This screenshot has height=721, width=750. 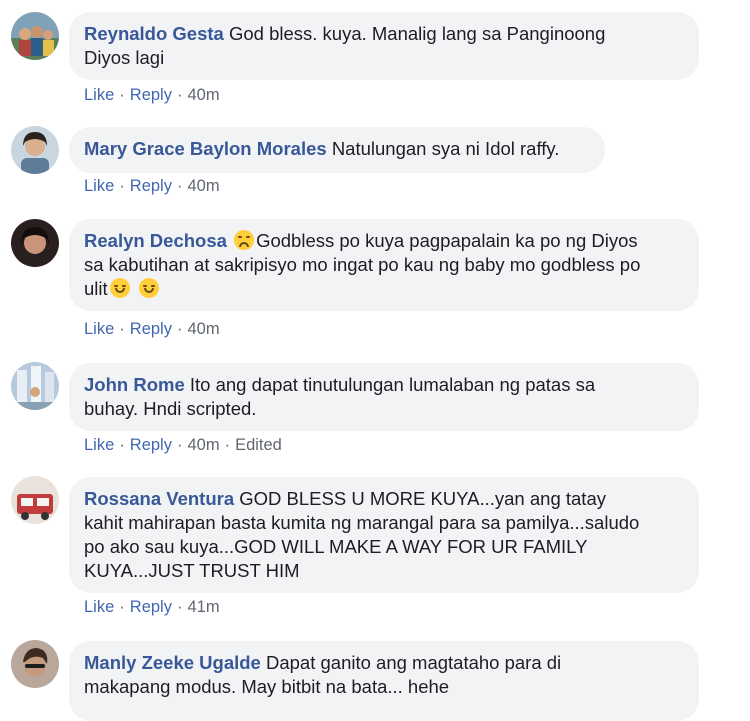 What do you see at coordinates (192, 570) in the screenshot?
I see `comment-text: KUYA...JUST TRUST HIM` at bounding box center [192, 570].